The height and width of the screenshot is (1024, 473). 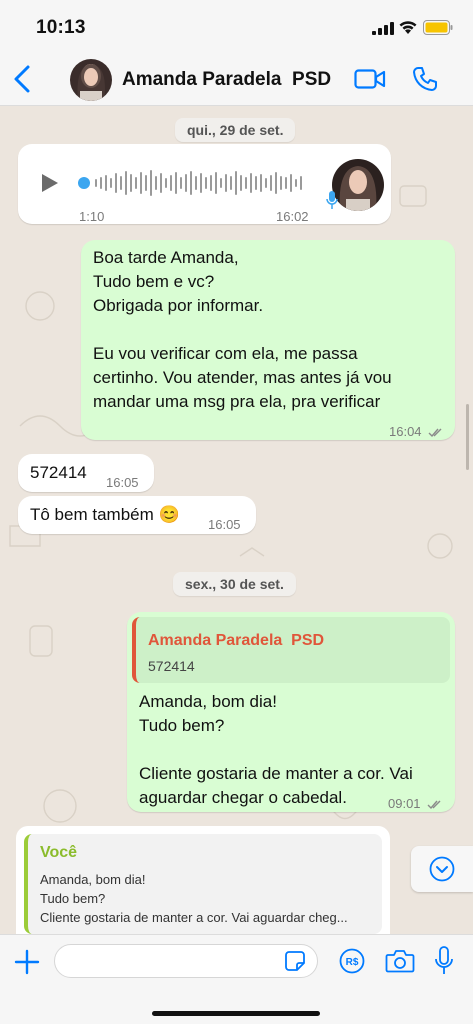 What do you see at coordinates (404, 803) in the screenshot?
I see `message-time: 09:01` at bounding box center [404, 803].